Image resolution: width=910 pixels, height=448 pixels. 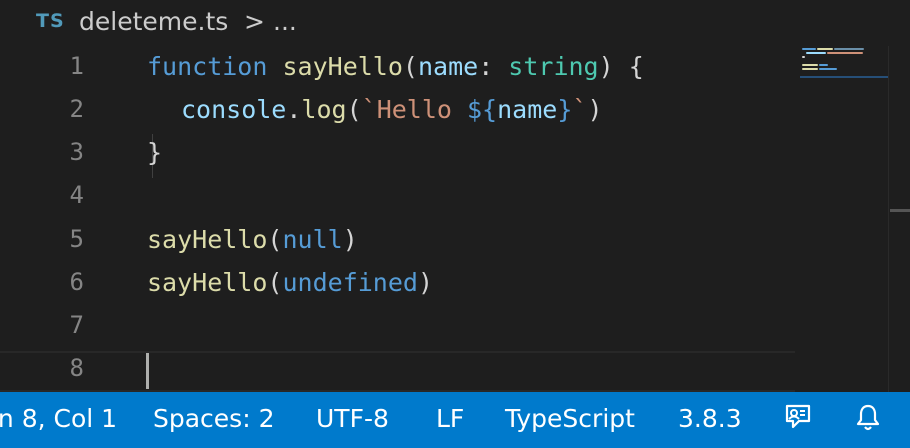 I want to click on undefined-token: undefined, so click(x=350, y=282).